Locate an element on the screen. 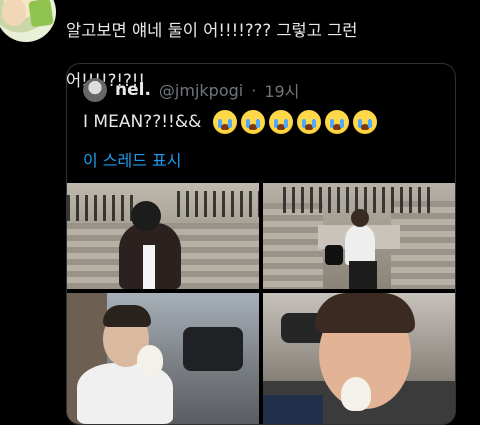 The image size is (480, 425). photo-car is located at coordinates (213, 349).